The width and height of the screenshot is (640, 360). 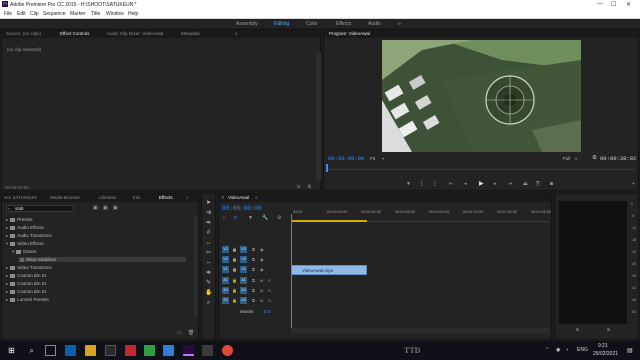 What do you see at coordinates (422, 184) in the screenshot?
I see `mark-in-icon: {` at bounding box center [422, 184].